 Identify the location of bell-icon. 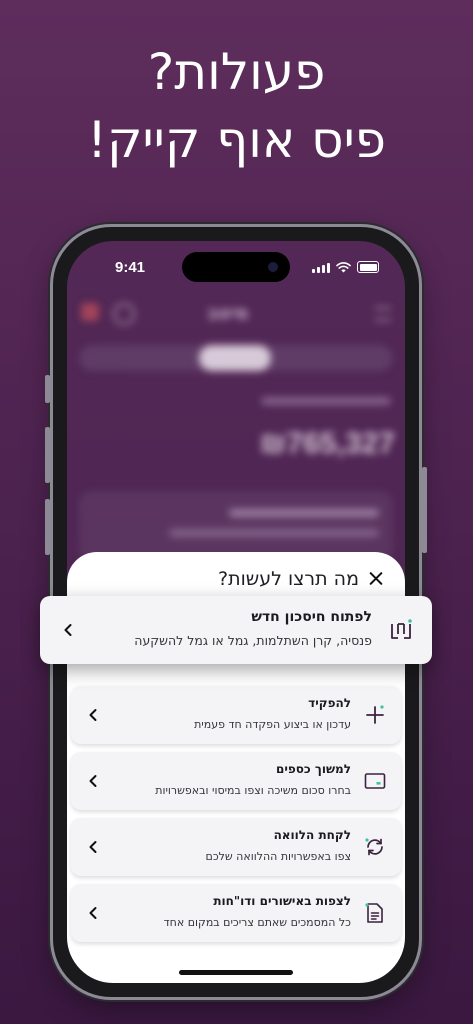
(90, 312).